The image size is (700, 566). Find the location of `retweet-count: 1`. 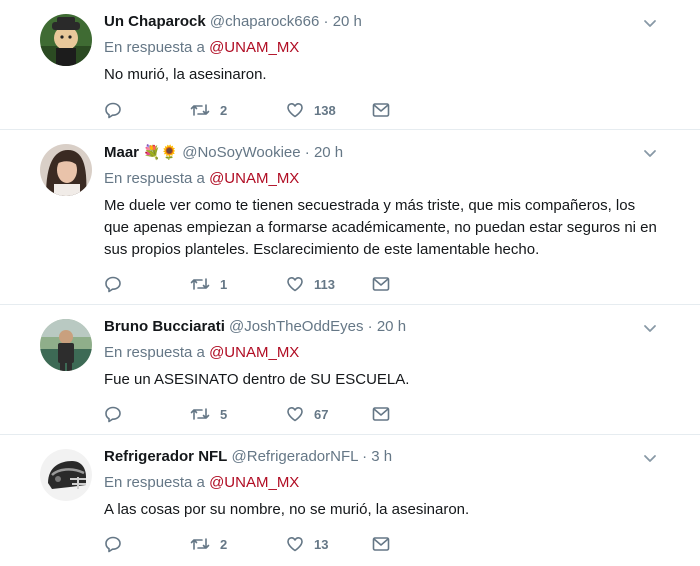

retweet-count: 1 is located at coordinates (224, 284).